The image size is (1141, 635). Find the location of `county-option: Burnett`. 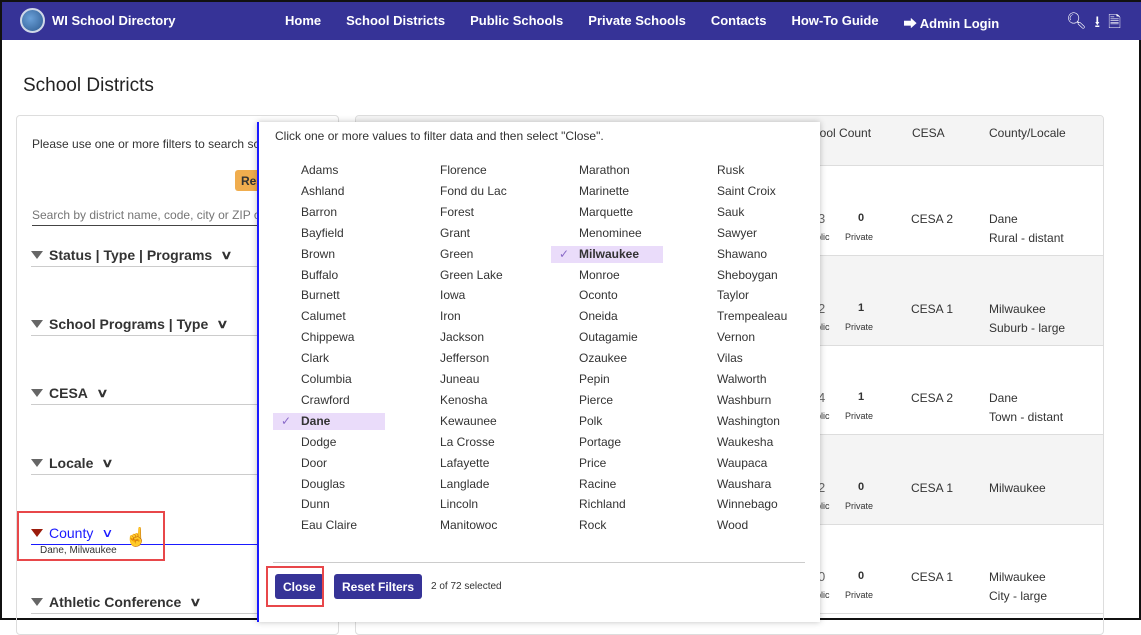

county-option: Burnett is located at coordinates (329, 295).